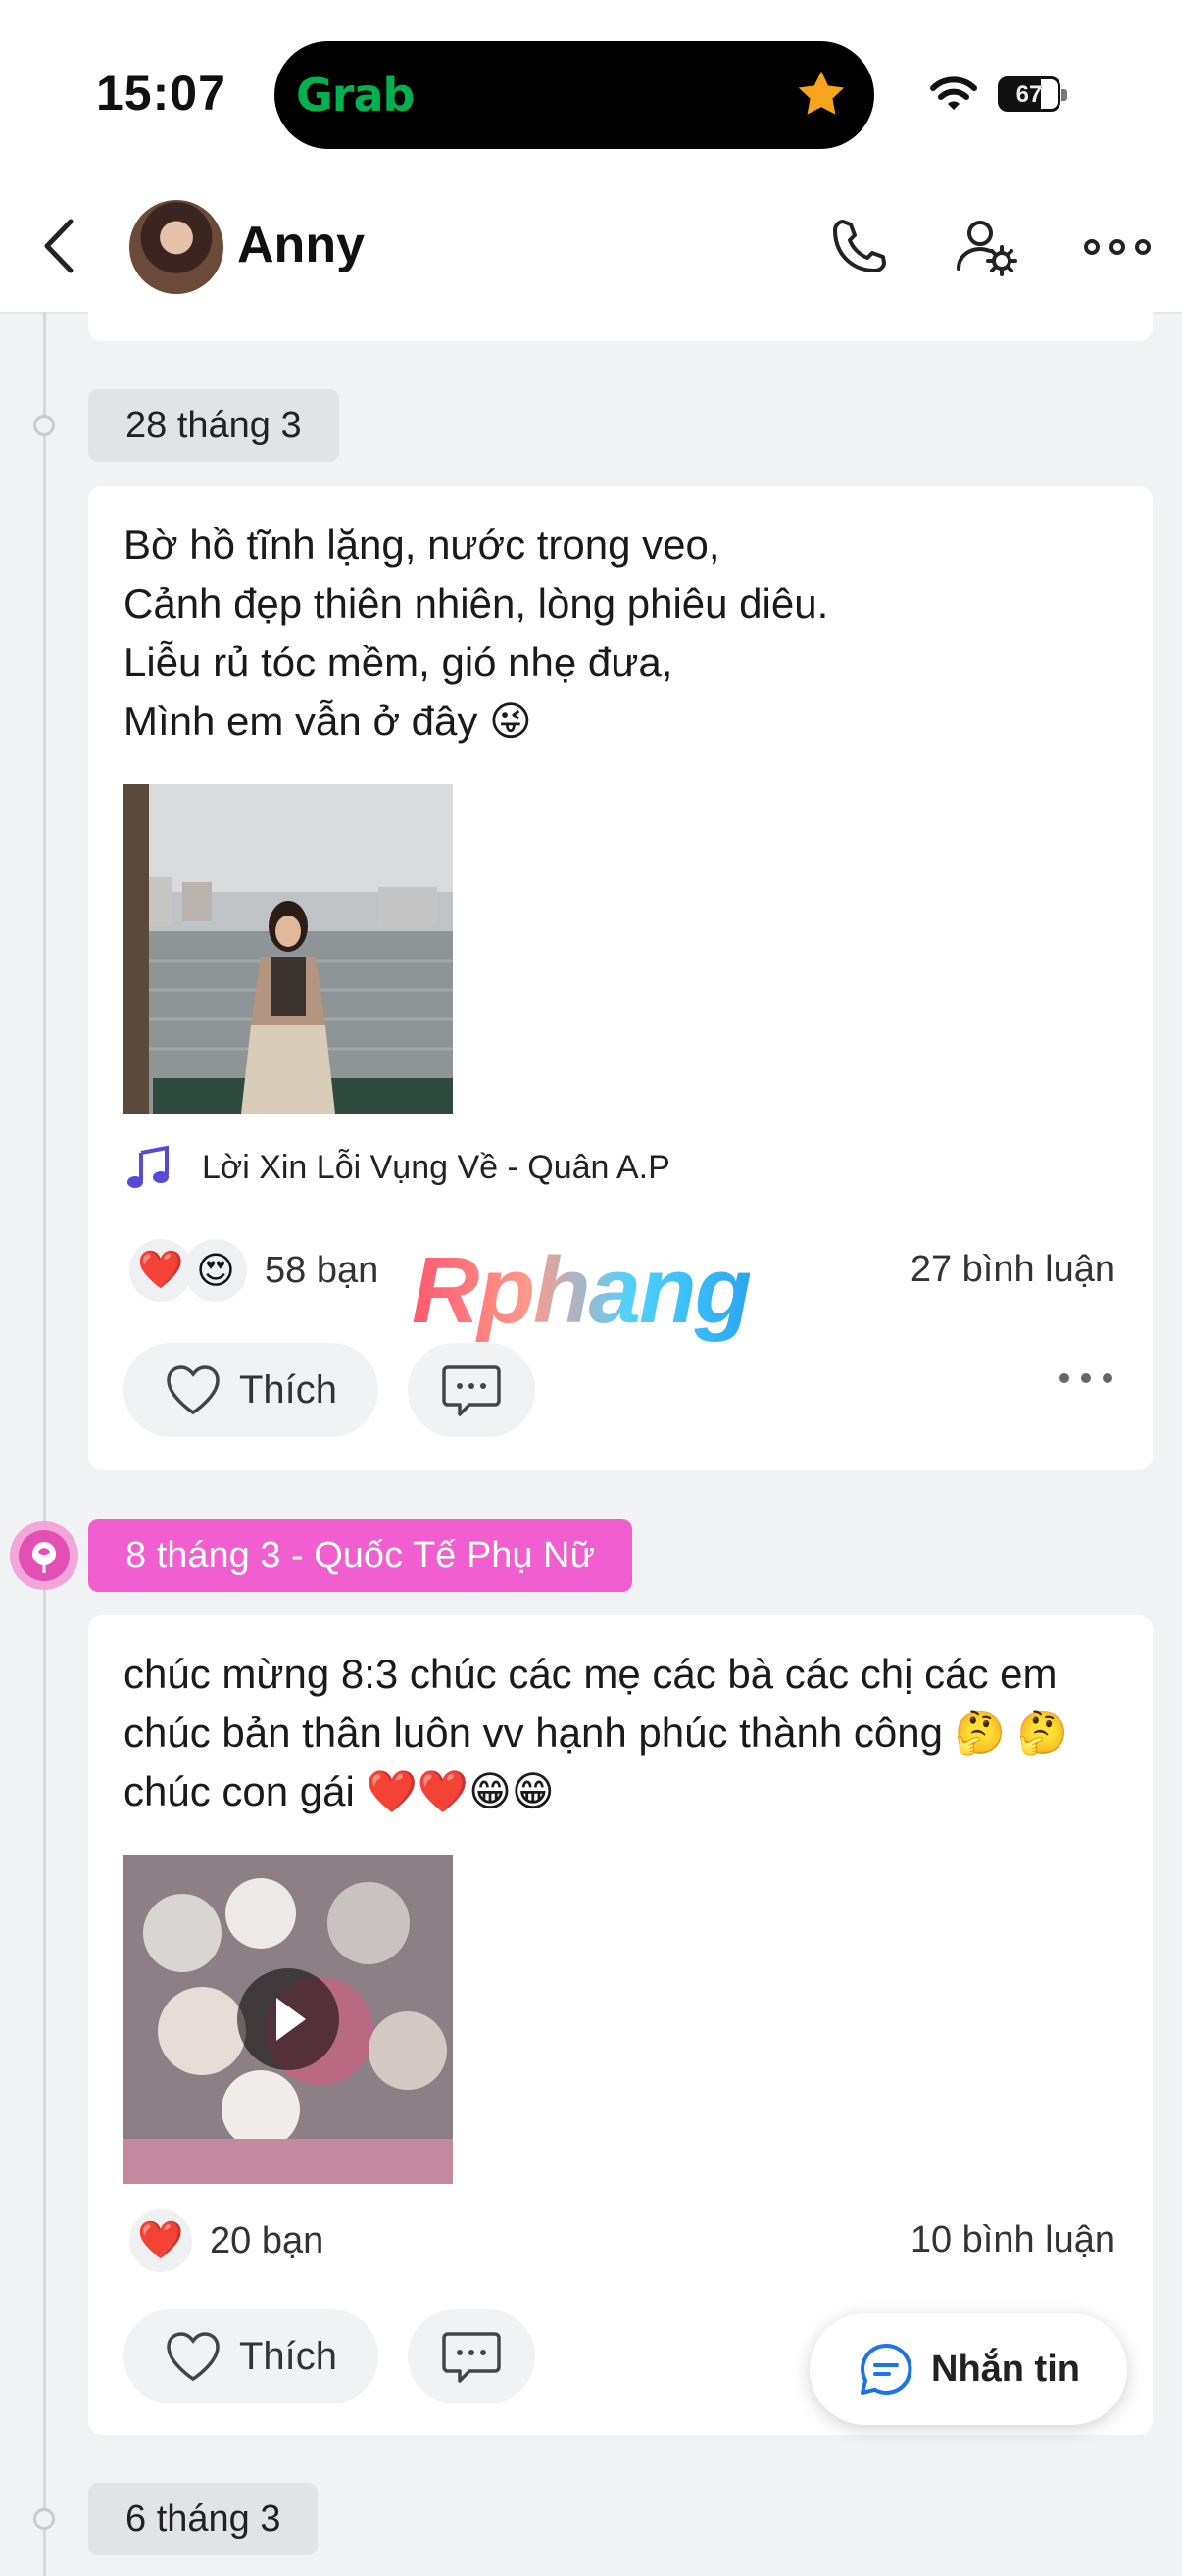 This screenshot has width=1182, height=2576. Describe the element at coordinates (591, 250) in the screenshot. I see `chat-header: Anny` at that location.